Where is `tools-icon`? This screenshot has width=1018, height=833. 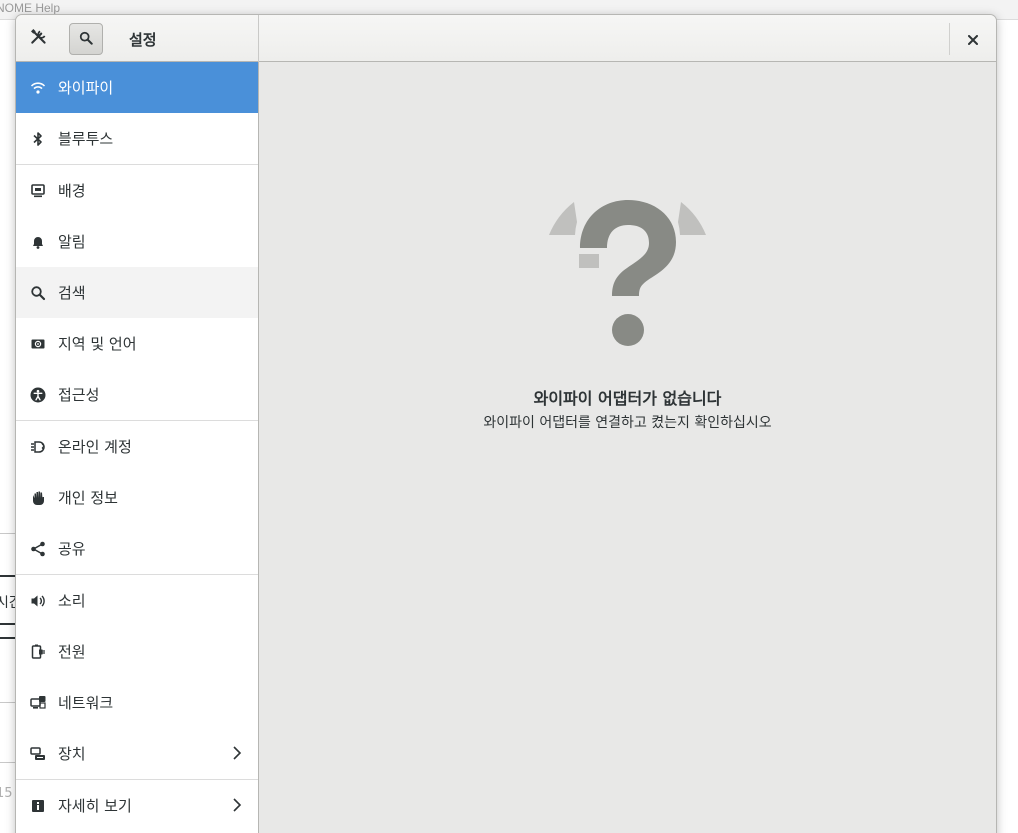 tools-icon is located at coordinates (39, 39).